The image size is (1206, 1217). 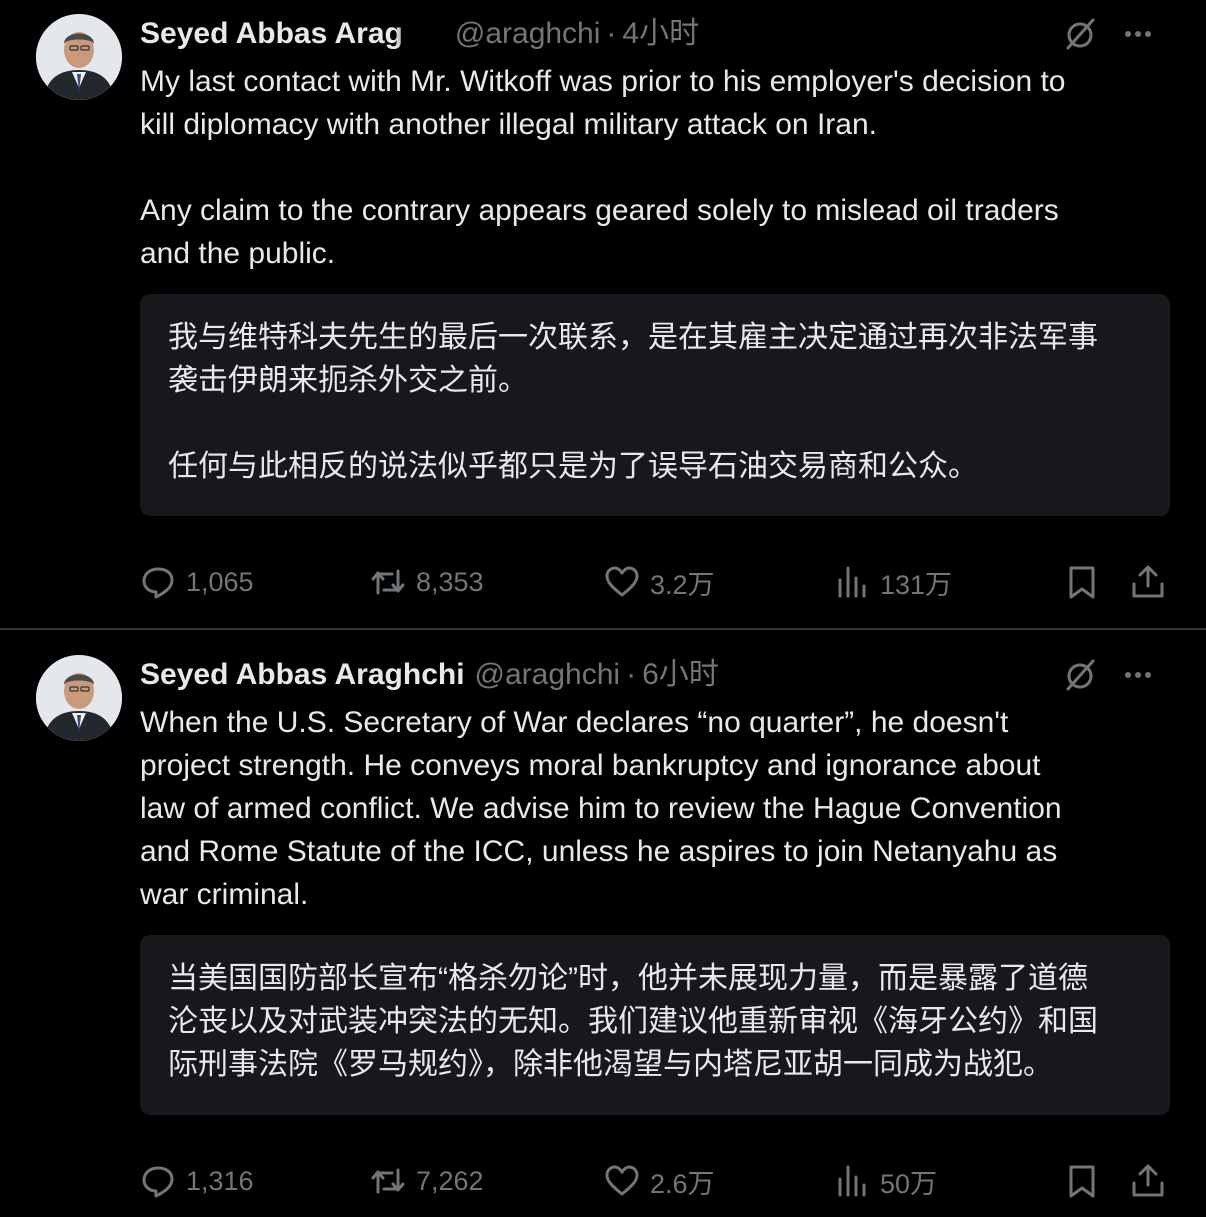 I want to click on repost-count: 8,353, so click(x=450, y=581).